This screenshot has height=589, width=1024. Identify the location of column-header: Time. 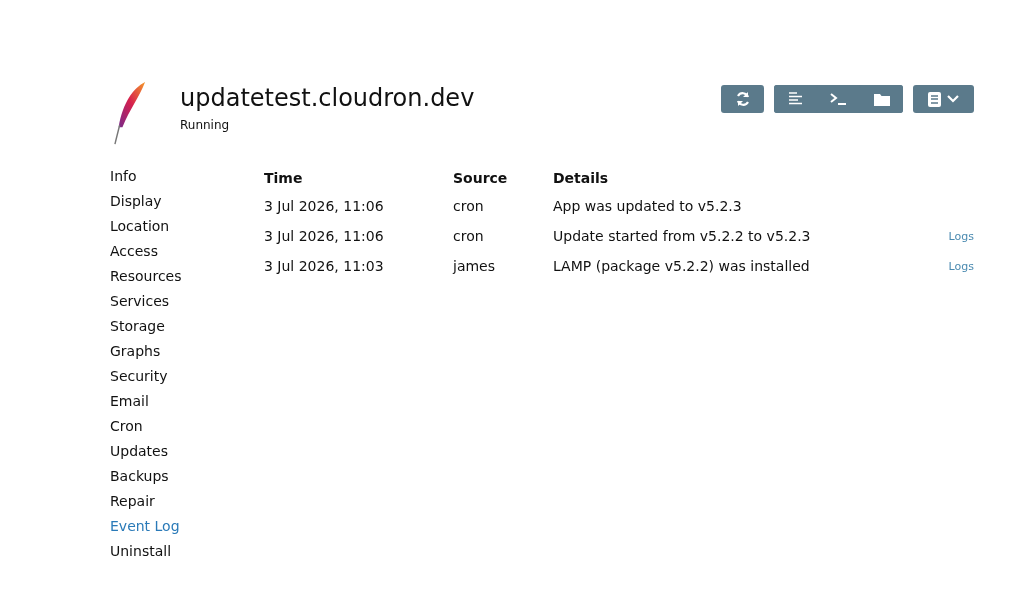
(284, 178).